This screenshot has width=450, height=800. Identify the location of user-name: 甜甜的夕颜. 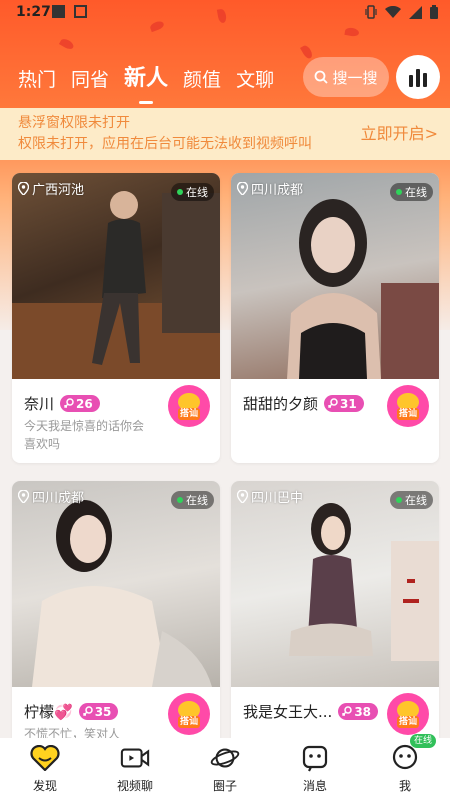
(281, 404).